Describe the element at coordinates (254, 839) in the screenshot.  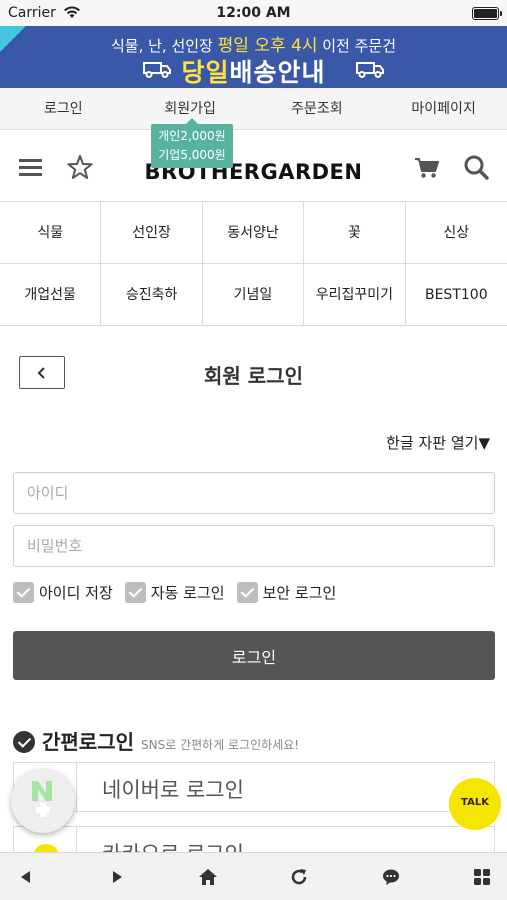
I see `kakao-login-button: 카카오로 로그인` at that location.